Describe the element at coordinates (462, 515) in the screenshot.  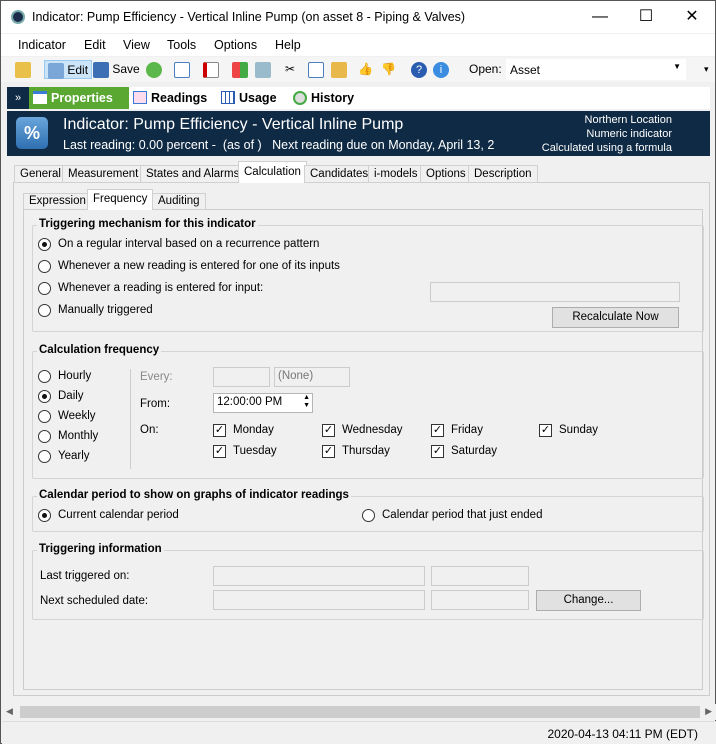
I see `label-ended-period: Calendar period that just ended` at that location.